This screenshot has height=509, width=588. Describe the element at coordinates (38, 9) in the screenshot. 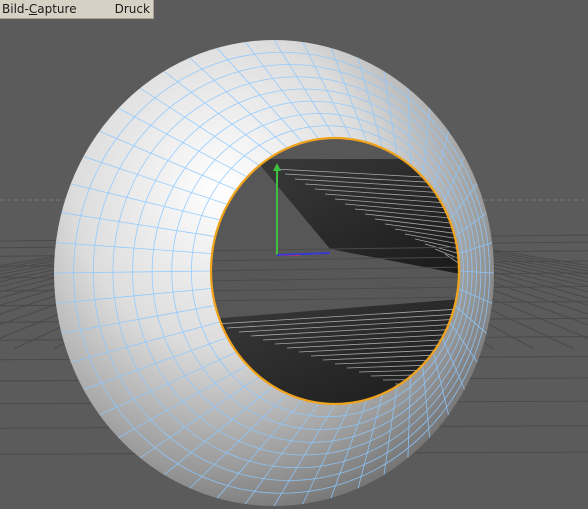

I see `menu-bild-capture: Bild-Capture` at that location.